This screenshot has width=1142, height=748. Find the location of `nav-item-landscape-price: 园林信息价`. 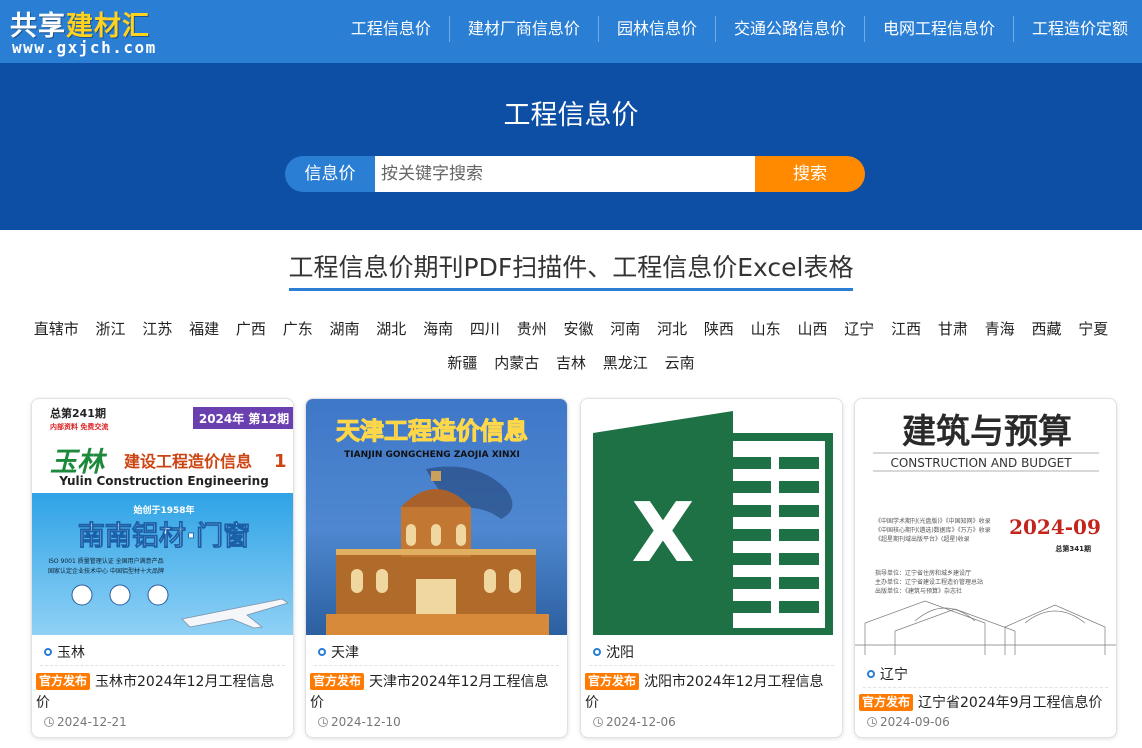

nav-item-landscape-price: 园林信息价 is located at coordinates (657, 29).